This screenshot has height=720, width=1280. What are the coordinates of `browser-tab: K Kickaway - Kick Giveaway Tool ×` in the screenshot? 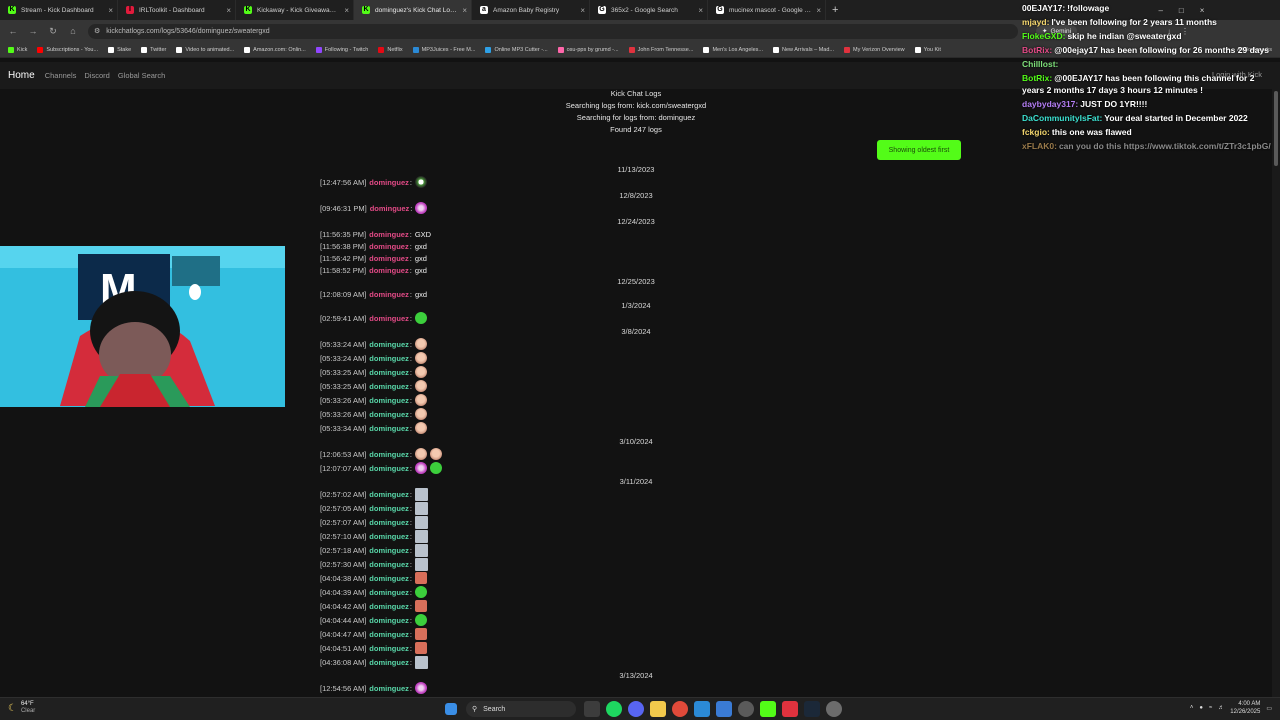 It's located at (295, 10).